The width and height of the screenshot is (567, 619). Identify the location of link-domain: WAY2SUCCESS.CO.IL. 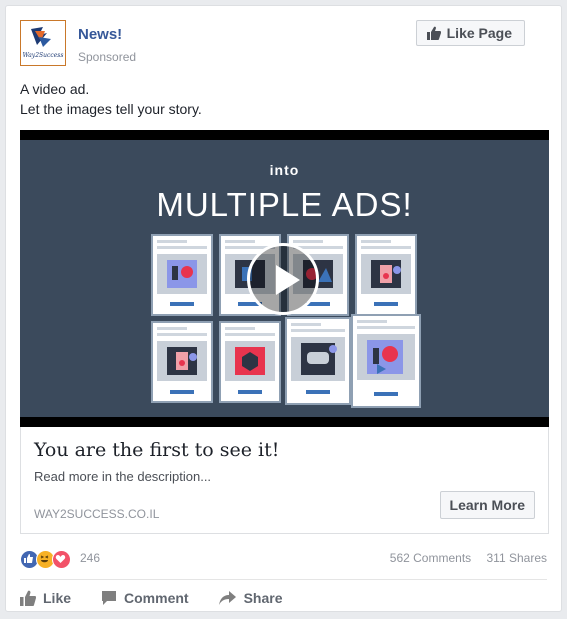
(97, 514).